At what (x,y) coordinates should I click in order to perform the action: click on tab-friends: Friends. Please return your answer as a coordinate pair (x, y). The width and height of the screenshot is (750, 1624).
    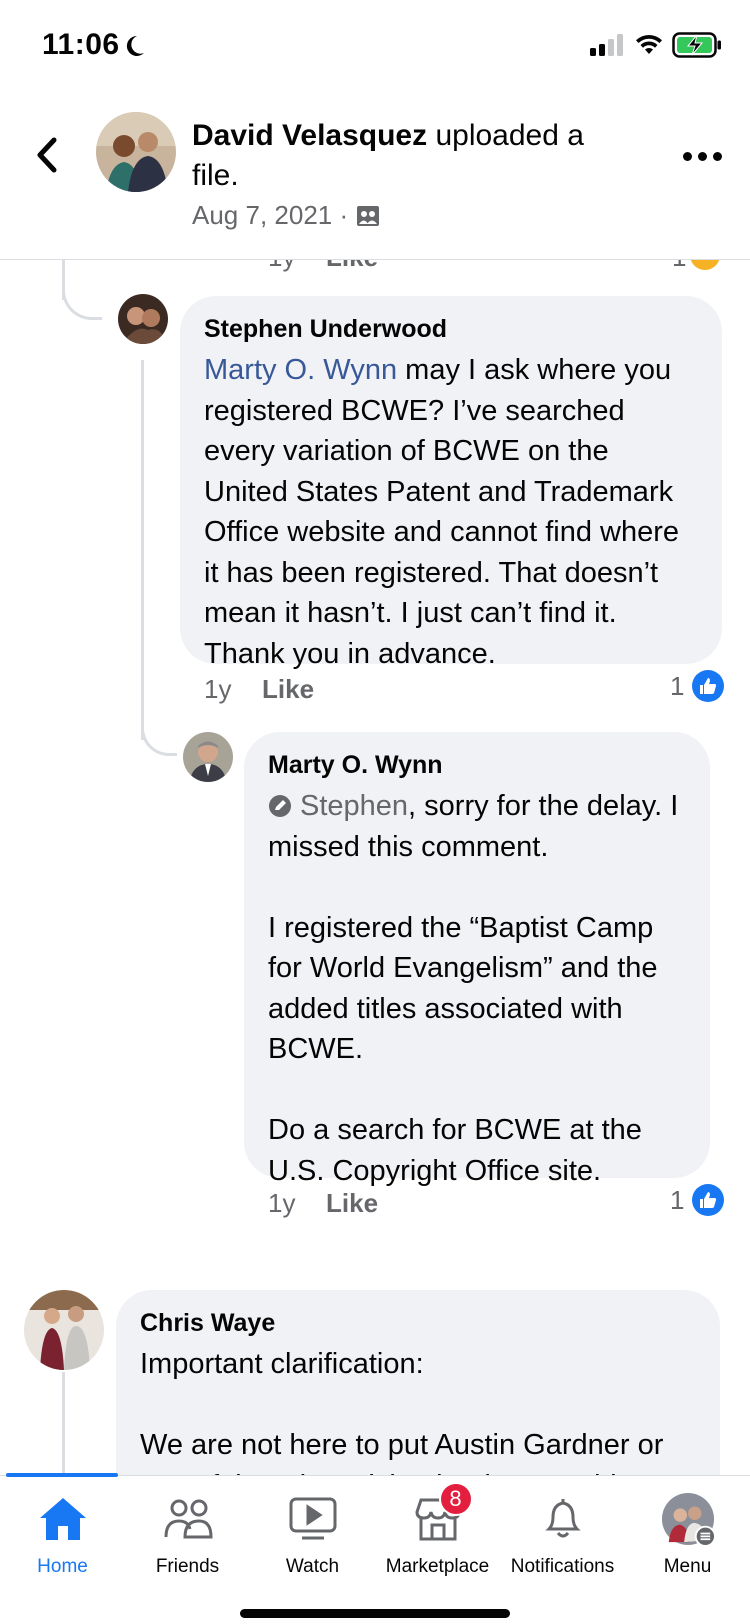
    Looking at the image, I should click on (187, 1542).